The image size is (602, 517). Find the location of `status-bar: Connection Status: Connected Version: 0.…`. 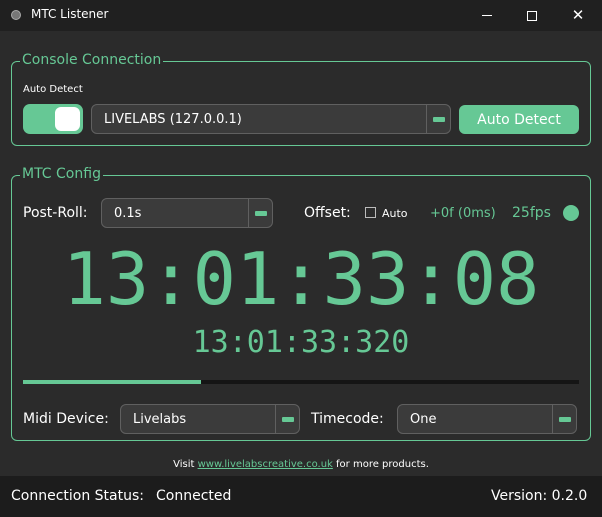

status-bar: Connection Status: Connected Version: 0.… is located at coordinates (301, 496).